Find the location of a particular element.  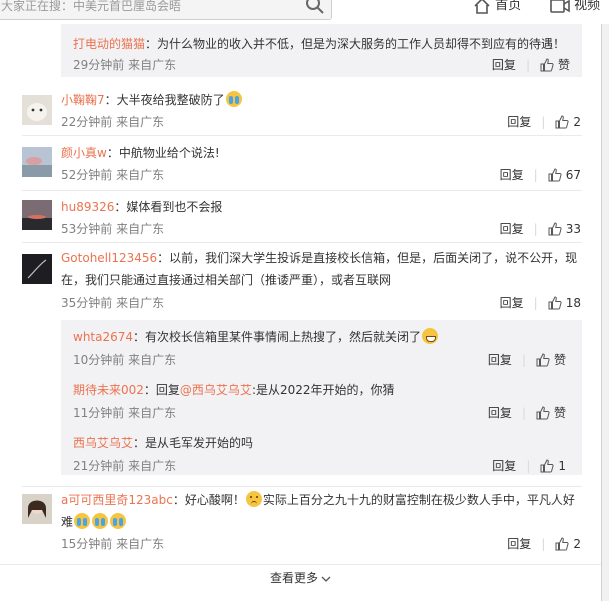

like-button: 18 is located at coordinates (564, 303).